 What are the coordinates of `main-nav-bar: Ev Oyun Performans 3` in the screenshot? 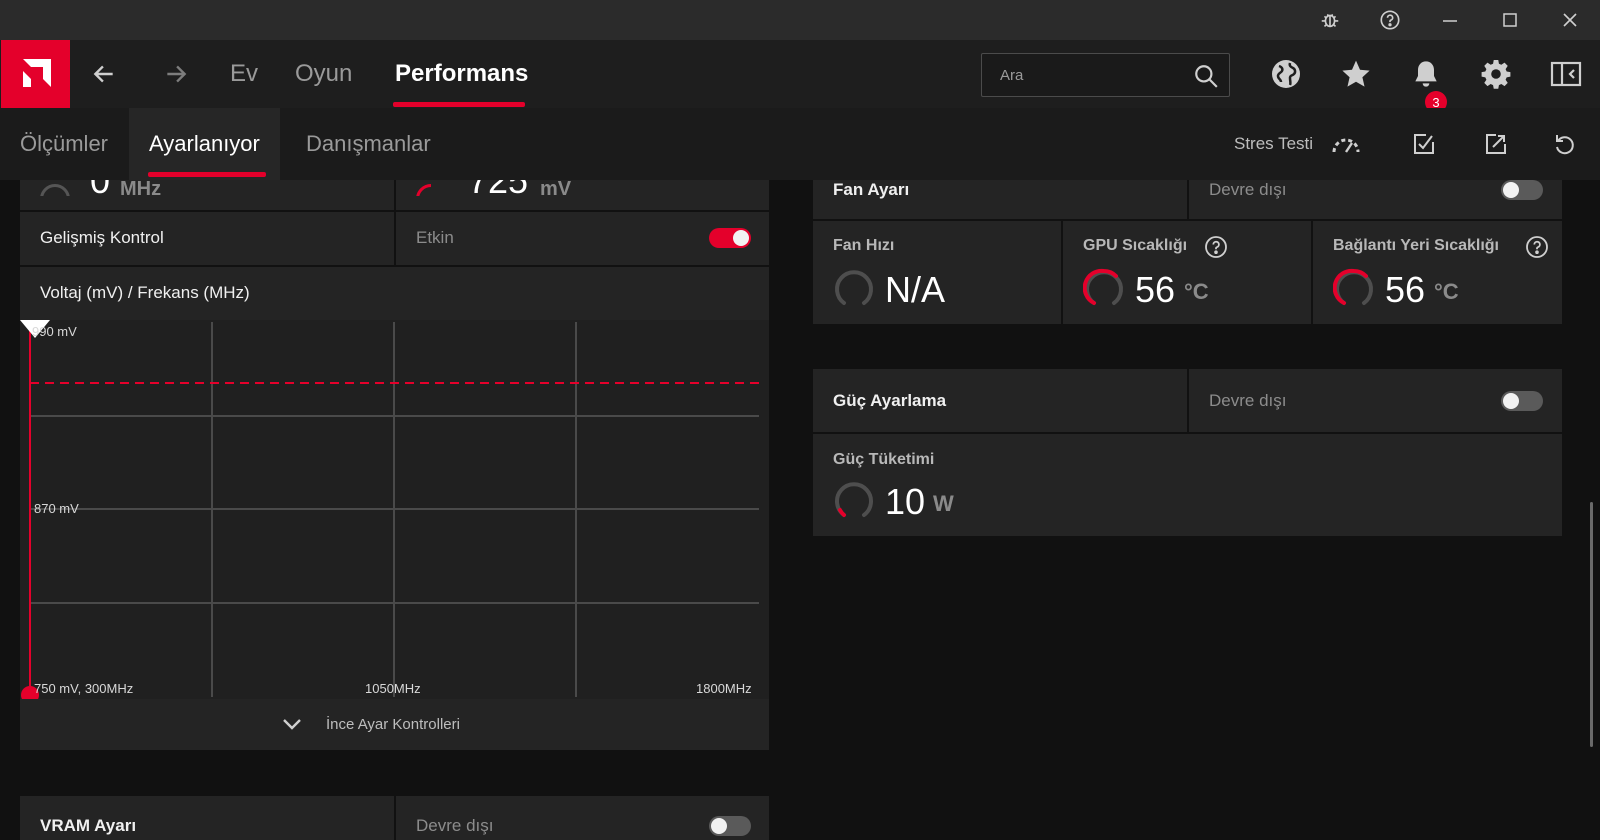 It's located at (800, 76).